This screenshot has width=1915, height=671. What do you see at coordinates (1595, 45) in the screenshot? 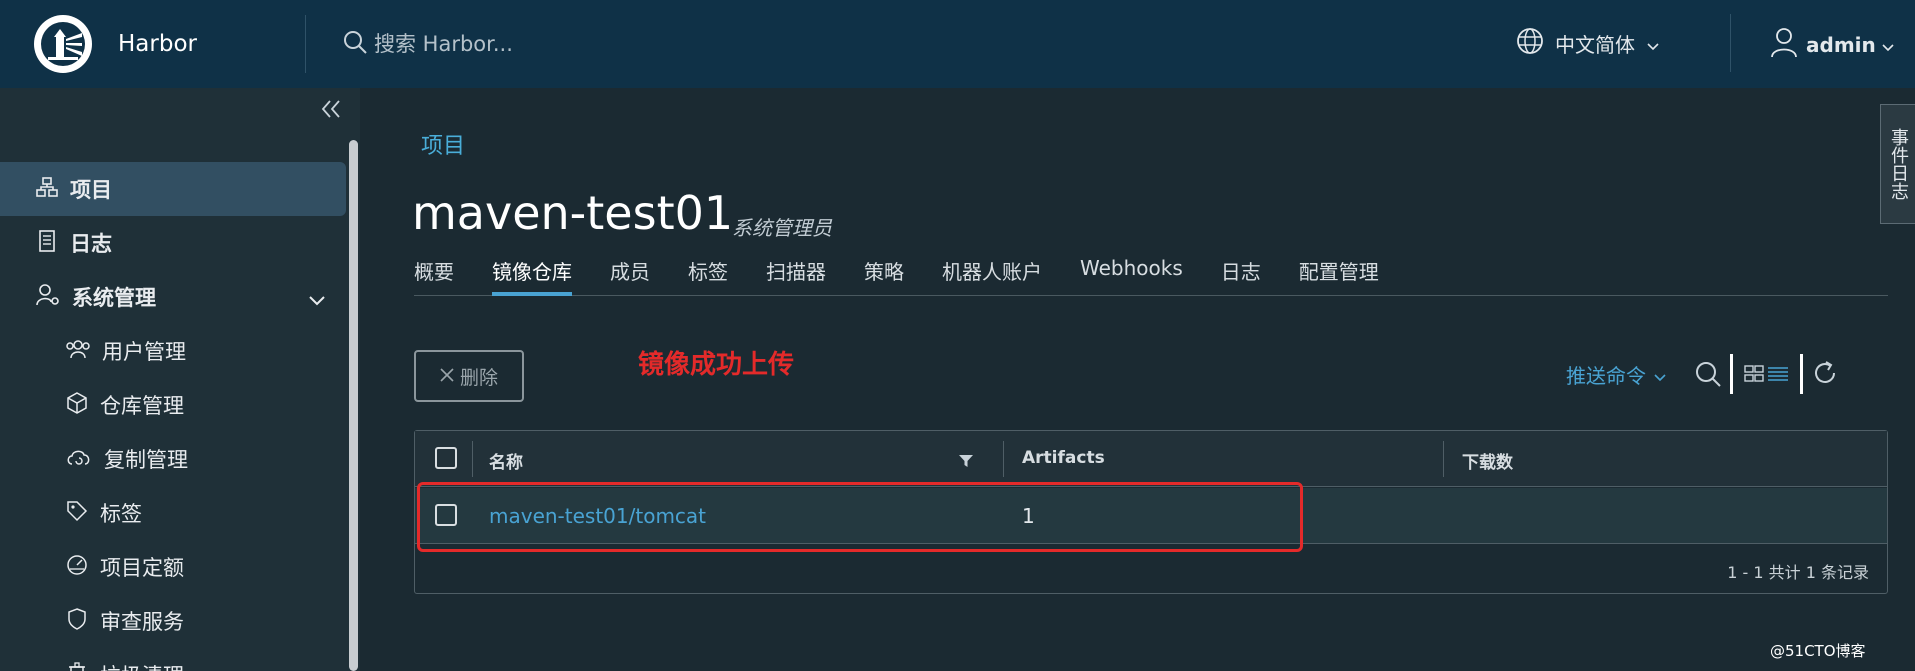
I see `language-label: 中文简体` at bounding box center [1595, 45].